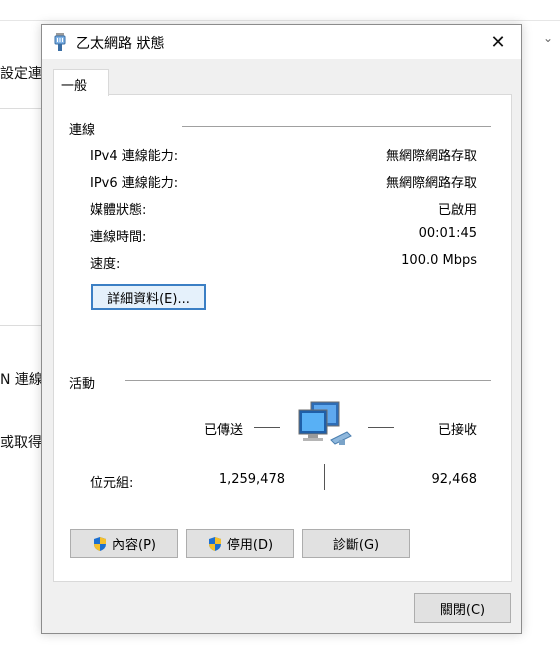 The height and width of the screenshot is (645, 560). Describe the element at coordinates (325, 423) in the screenshot. I see `network-computers-icon` at that location.